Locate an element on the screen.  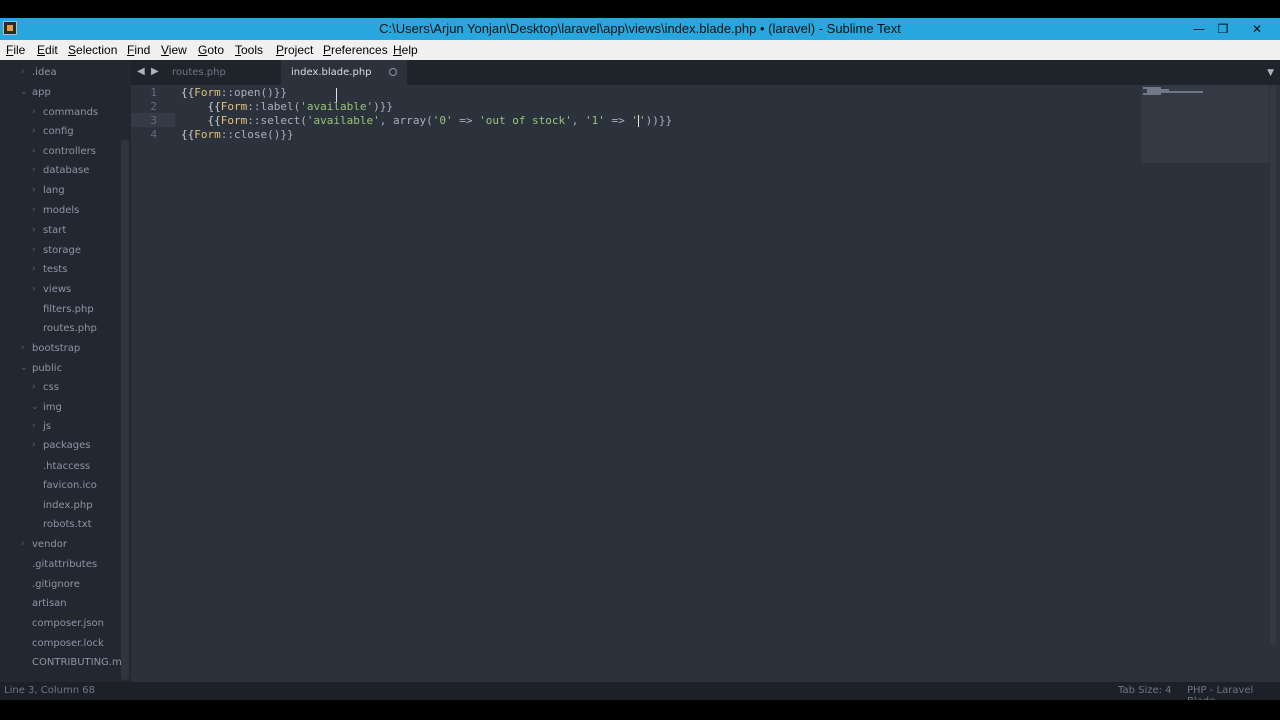
menu-edit: Edit is located at coordinates (47, 50).